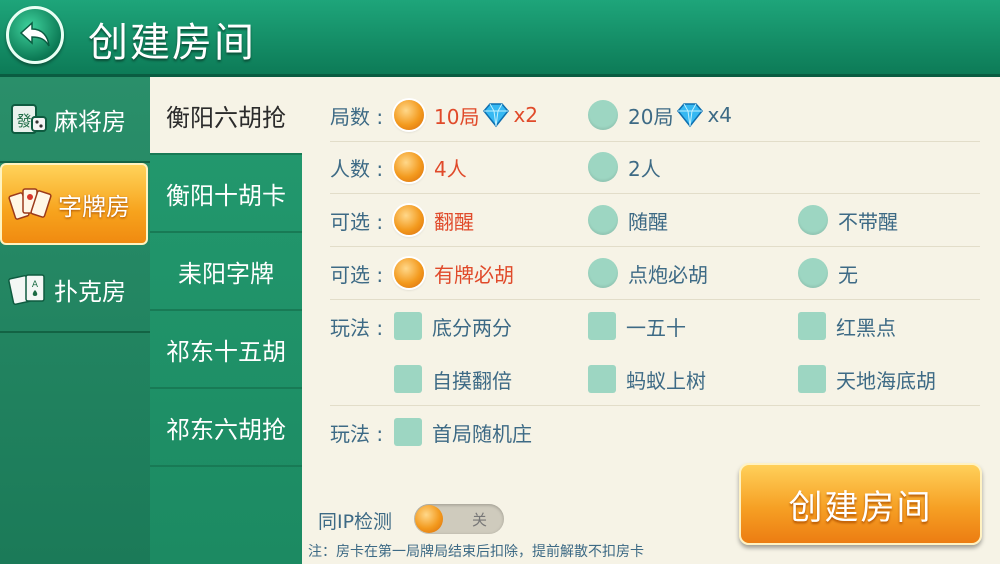  I want to click on hu-label: 可选 :, so click(357, 275).